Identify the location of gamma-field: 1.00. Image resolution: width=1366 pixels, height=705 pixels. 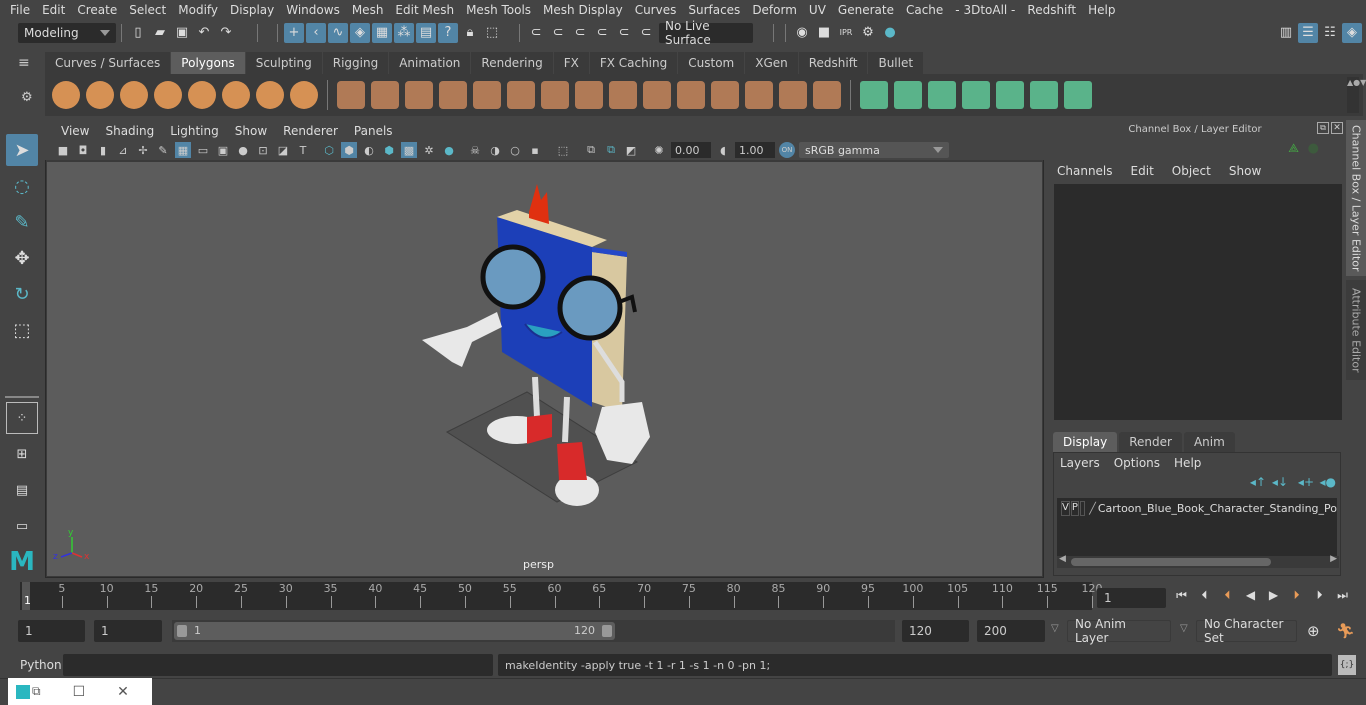
(755, 150).